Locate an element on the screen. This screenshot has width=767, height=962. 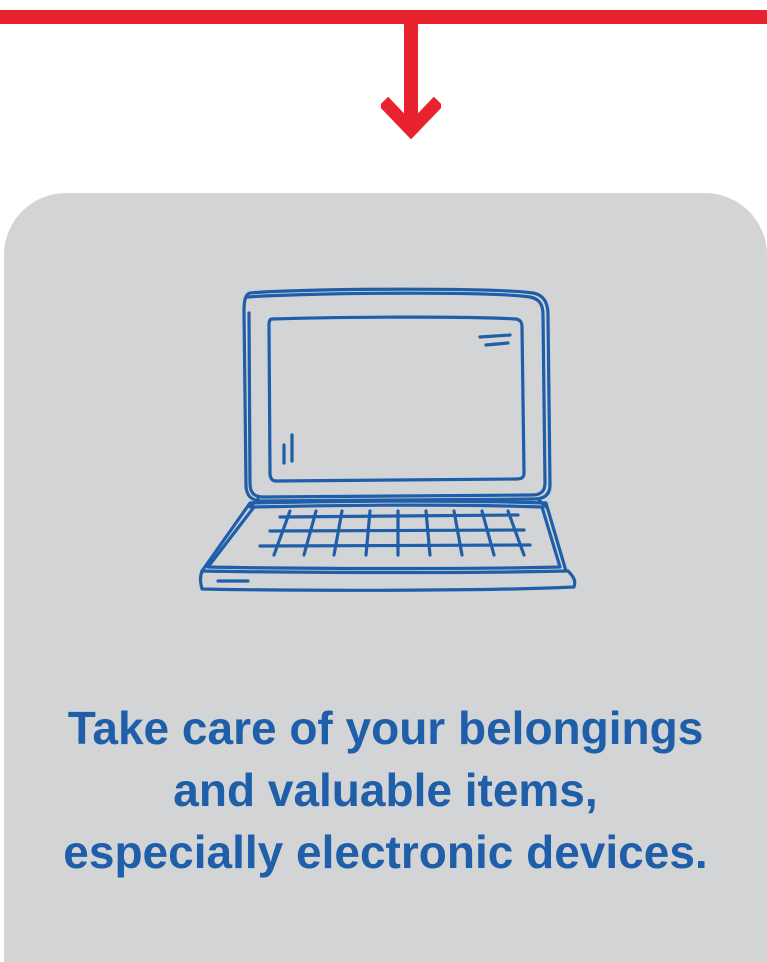
down-arrow-icon is located at coordinates (411, 75).